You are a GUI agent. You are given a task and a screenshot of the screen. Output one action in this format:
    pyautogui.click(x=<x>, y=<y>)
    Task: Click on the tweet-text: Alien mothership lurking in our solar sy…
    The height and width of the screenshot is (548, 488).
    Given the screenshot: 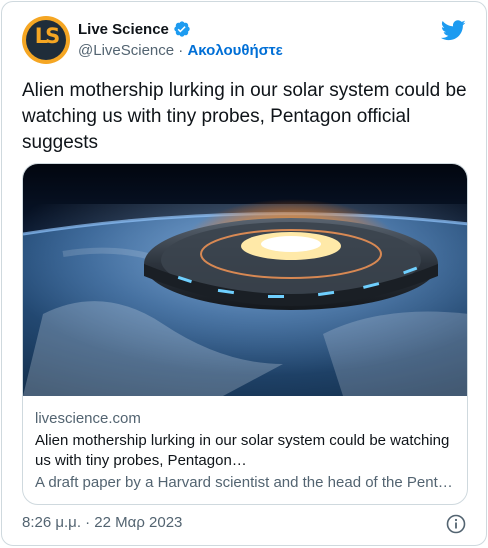 What is the action you would take?
    pyautogui.click(x=244, y=116)
    